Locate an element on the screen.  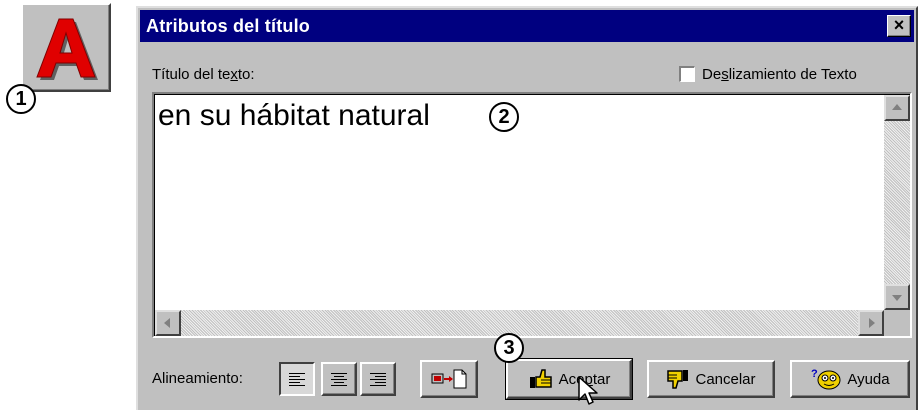
help-label: Ayuda is located at coordinates (868, 379).